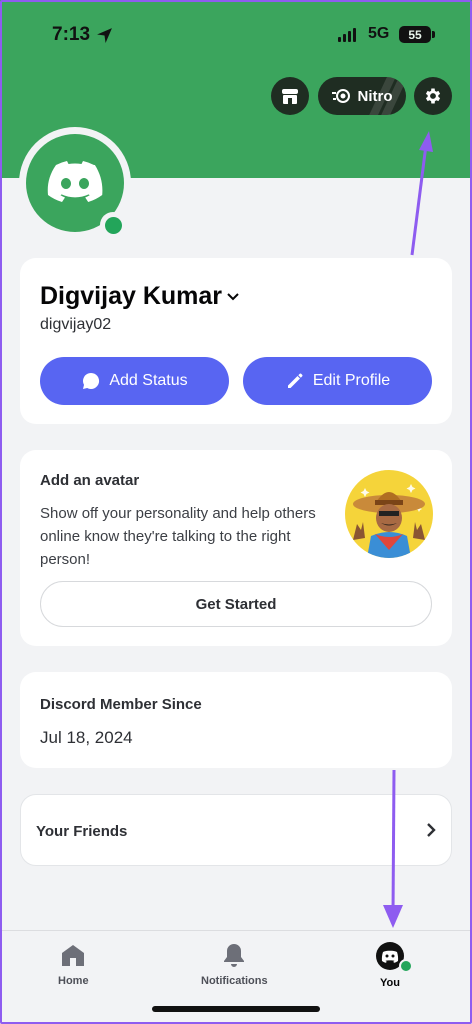 The height and width of the screenshot is (1024, 472). What do you see at coordinates (86, 737) in the screenshot?
I see `member-since-date: Jul 18, 2024` at bounding box center [86, 737].